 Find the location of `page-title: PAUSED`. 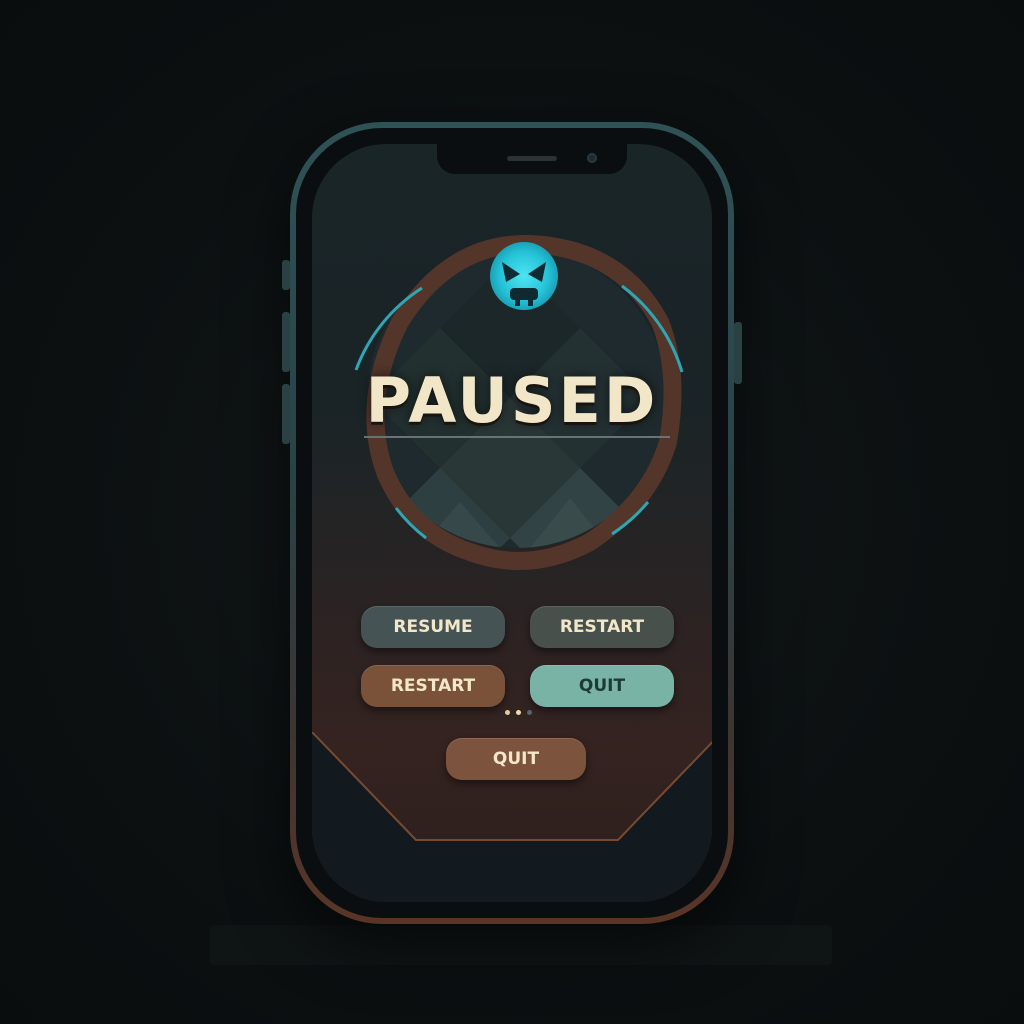

page-title: PAUSED is located at coordinates (512, 400).